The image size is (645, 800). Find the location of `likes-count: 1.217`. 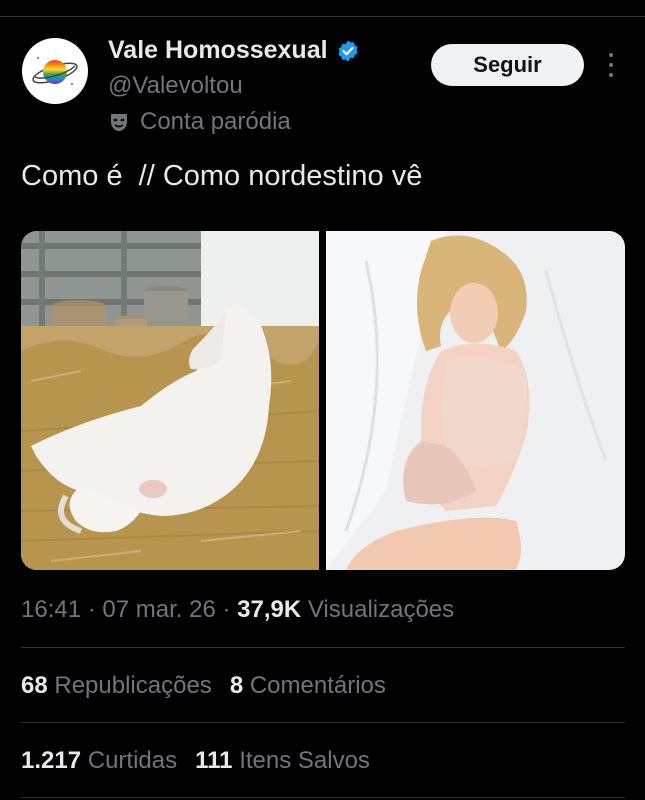

likes-count: 1.217 is located at coordinates (51, 760).